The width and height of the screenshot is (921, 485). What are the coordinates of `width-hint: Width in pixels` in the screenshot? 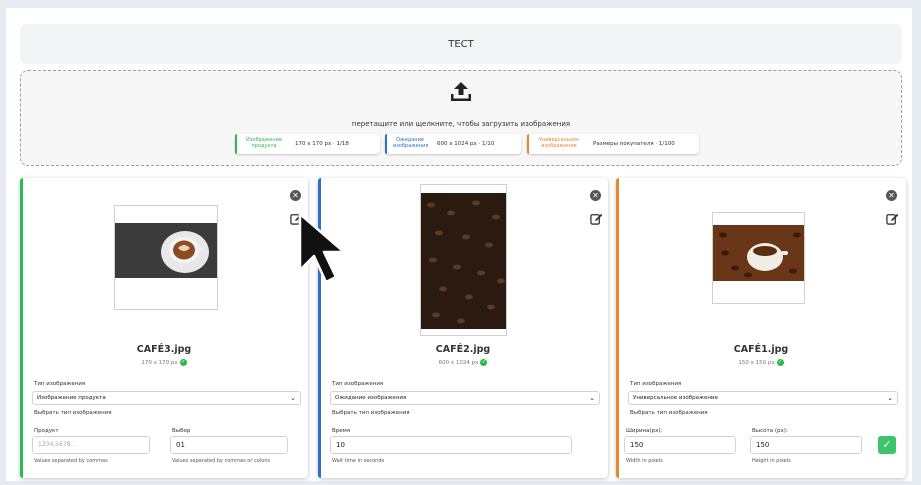 It's located at (644, 461).